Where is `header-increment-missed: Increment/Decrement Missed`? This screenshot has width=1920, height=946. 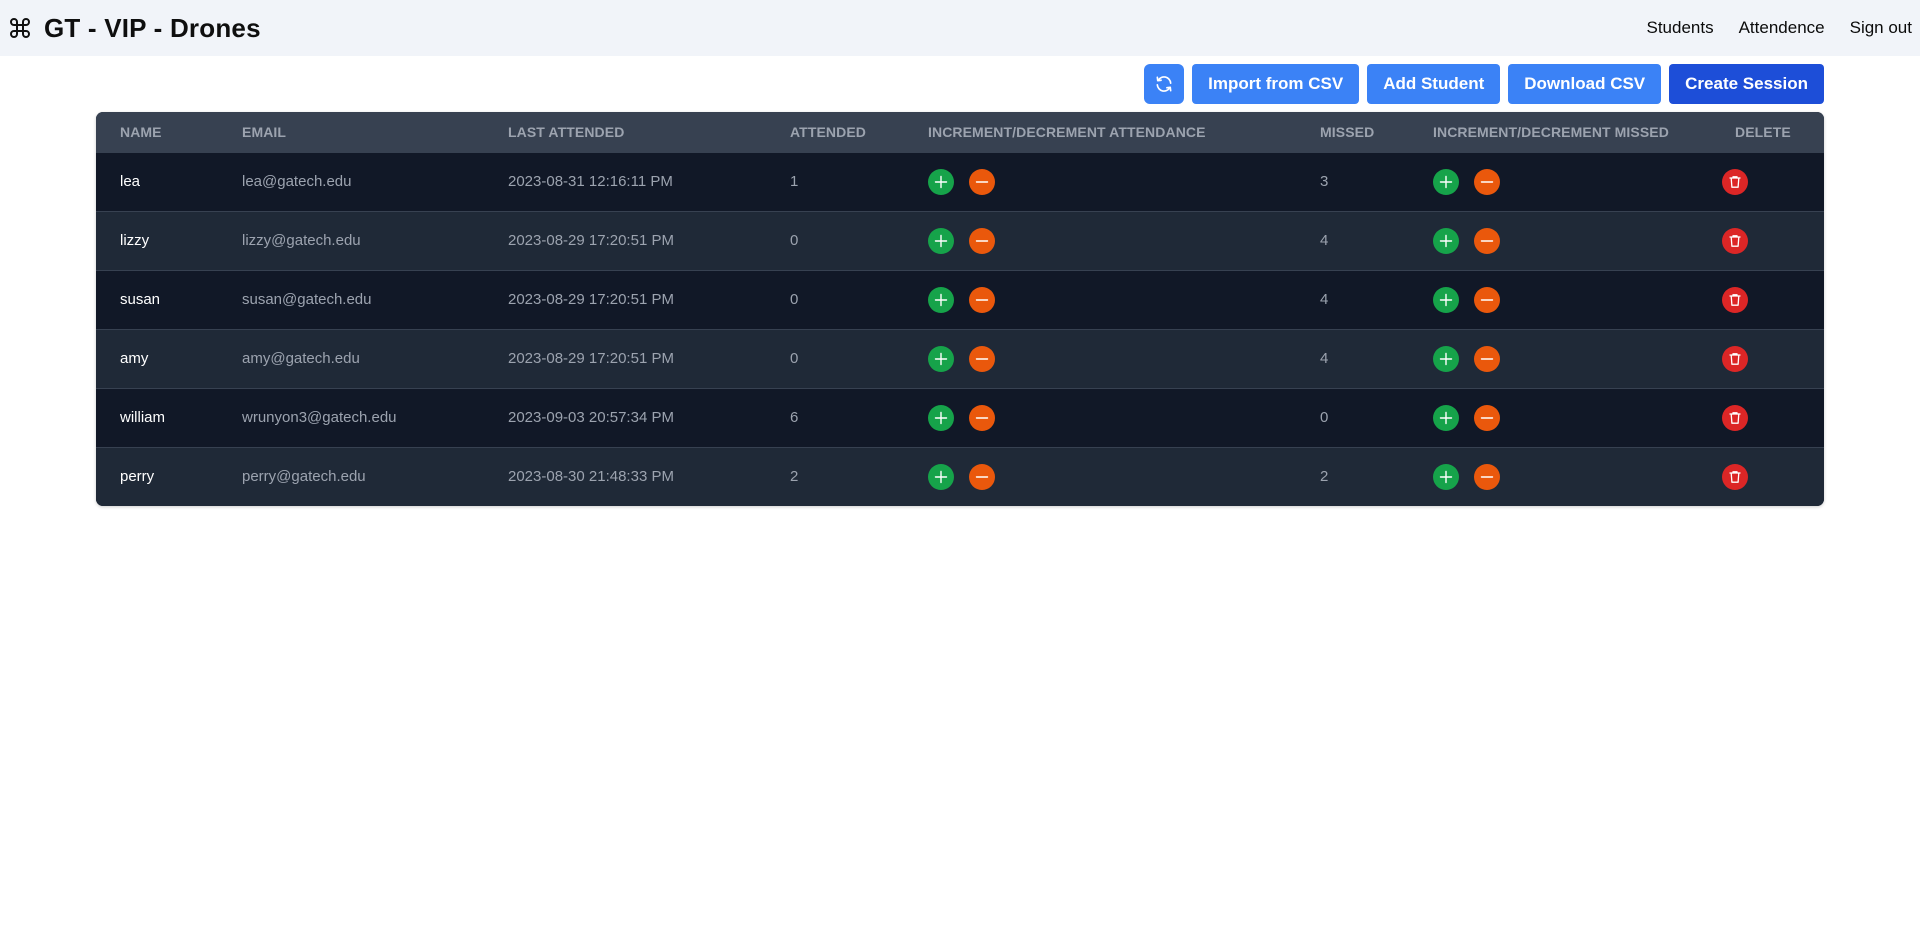
header-increment-missed: Increment/Decrement Missed is located at coordinates (1551, 131).